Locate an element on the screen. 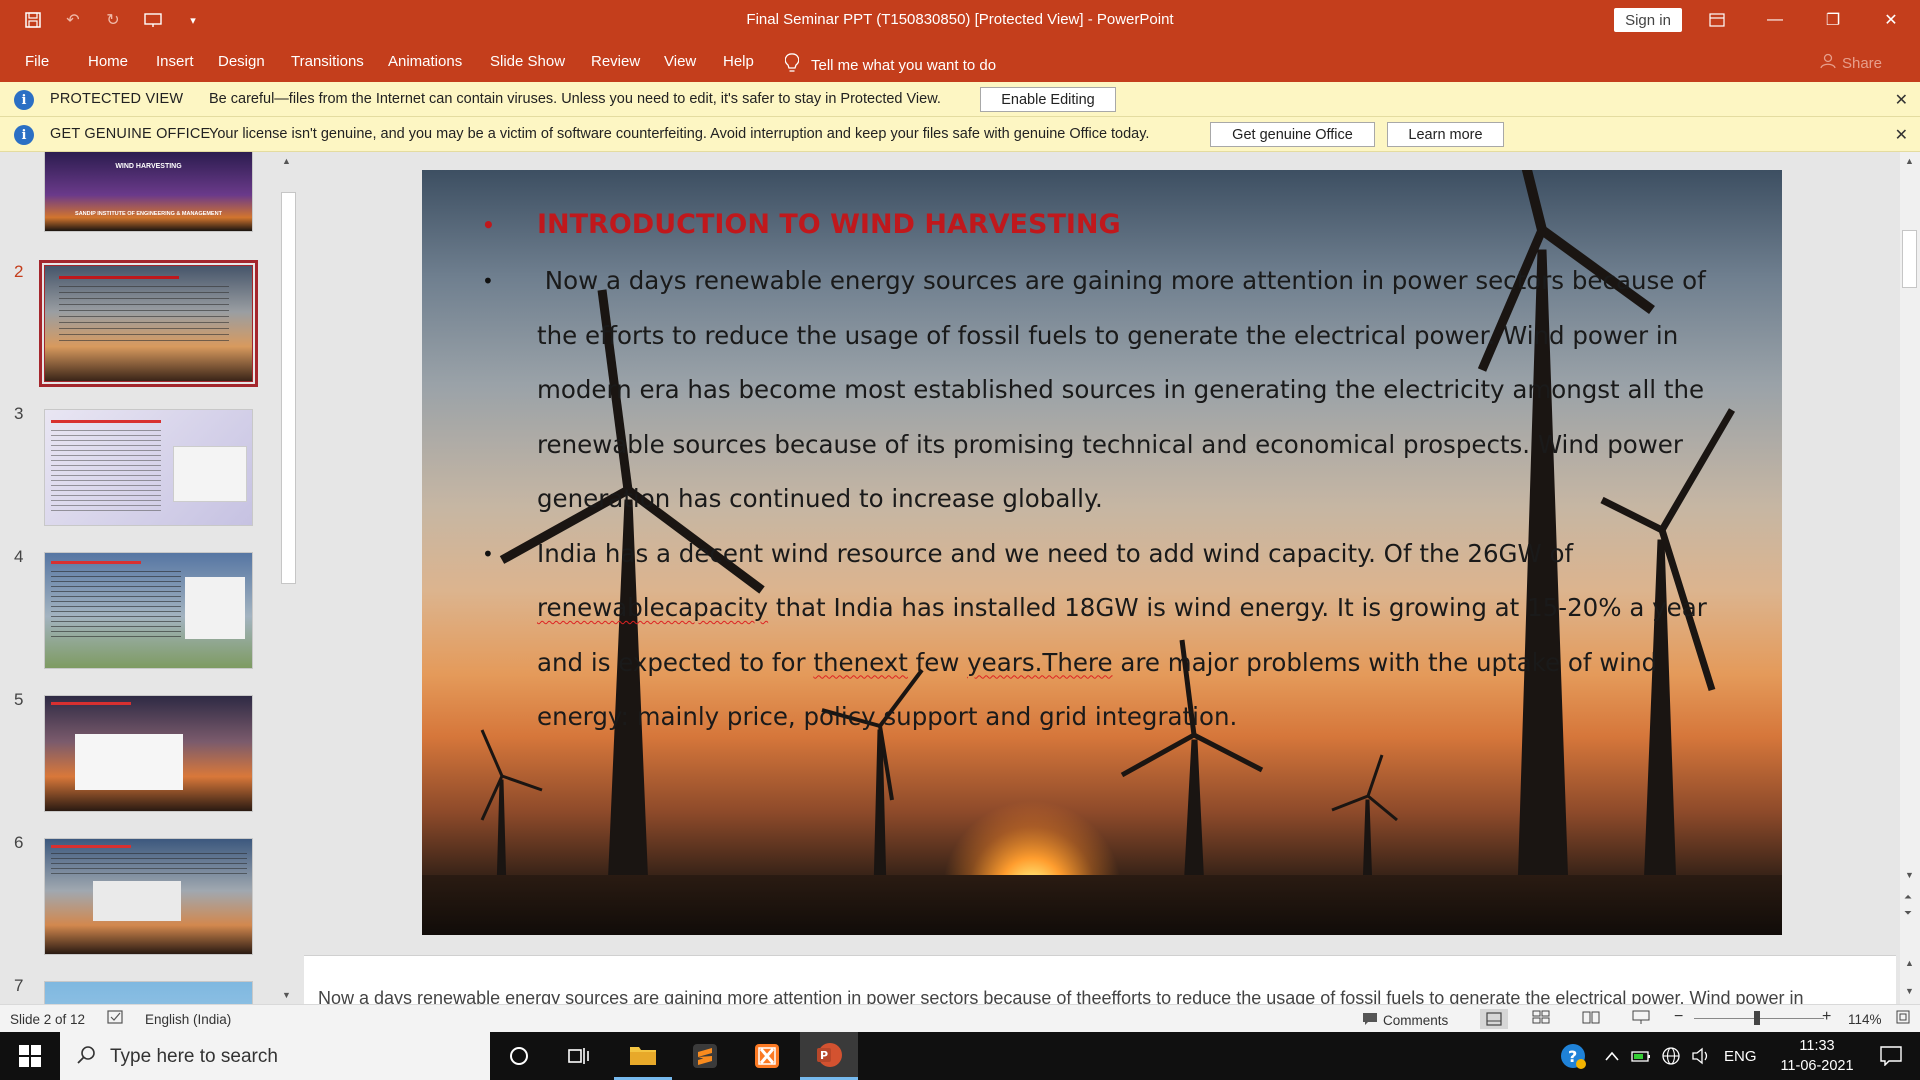  zoom-slider is located at coordinates (1759, 1018).